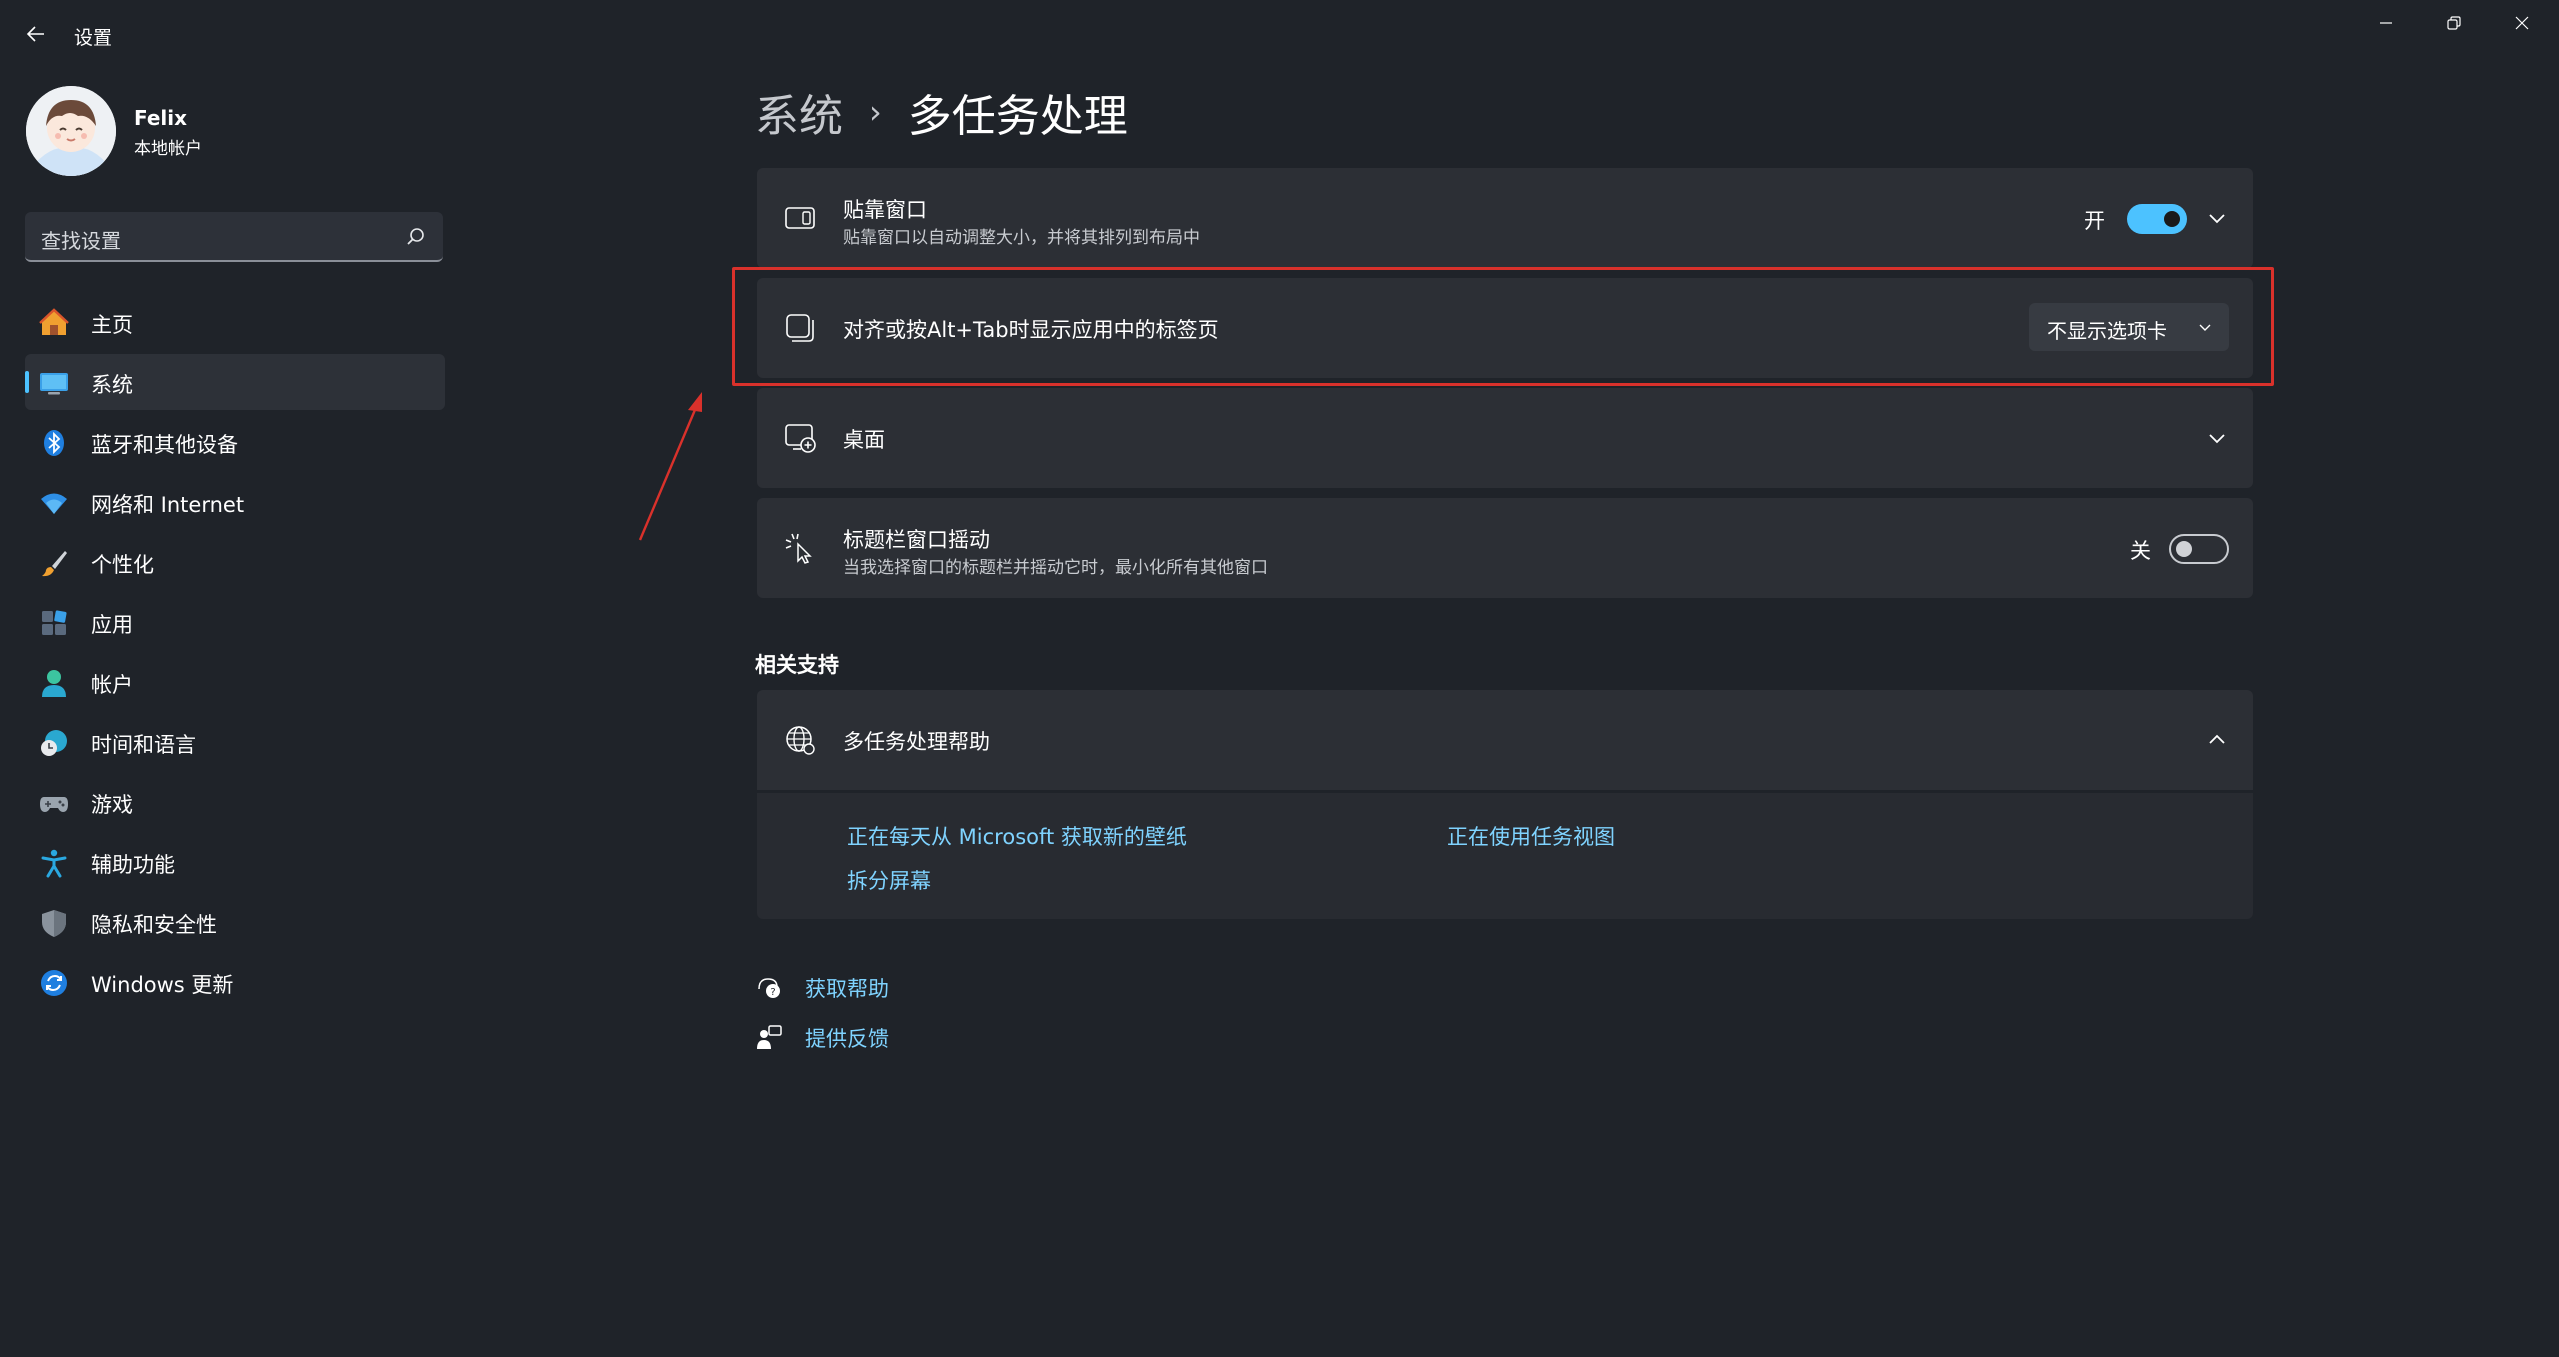 This screenshot has width=2559, height=1357. I want to click on breadcrumb-parent: 系统, so click(799, 112).